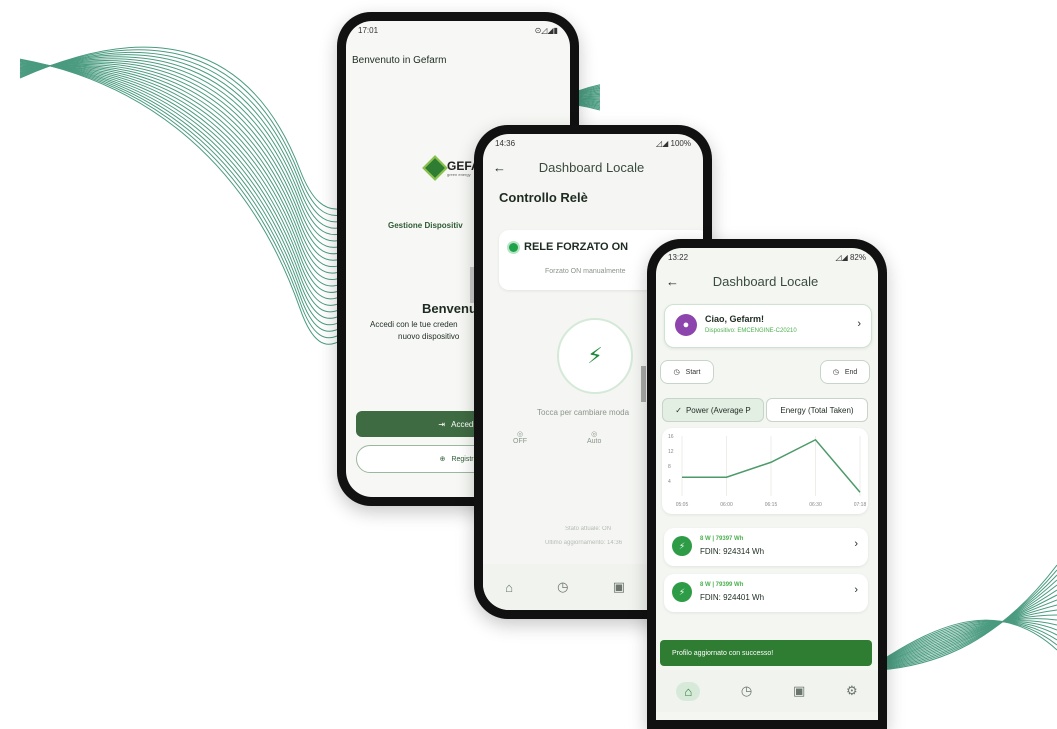 This screenshot has height=729, width=1057. I want to click on bottom-nav: ⌂ ◷ ▣ ⚙, so click(767, 691).